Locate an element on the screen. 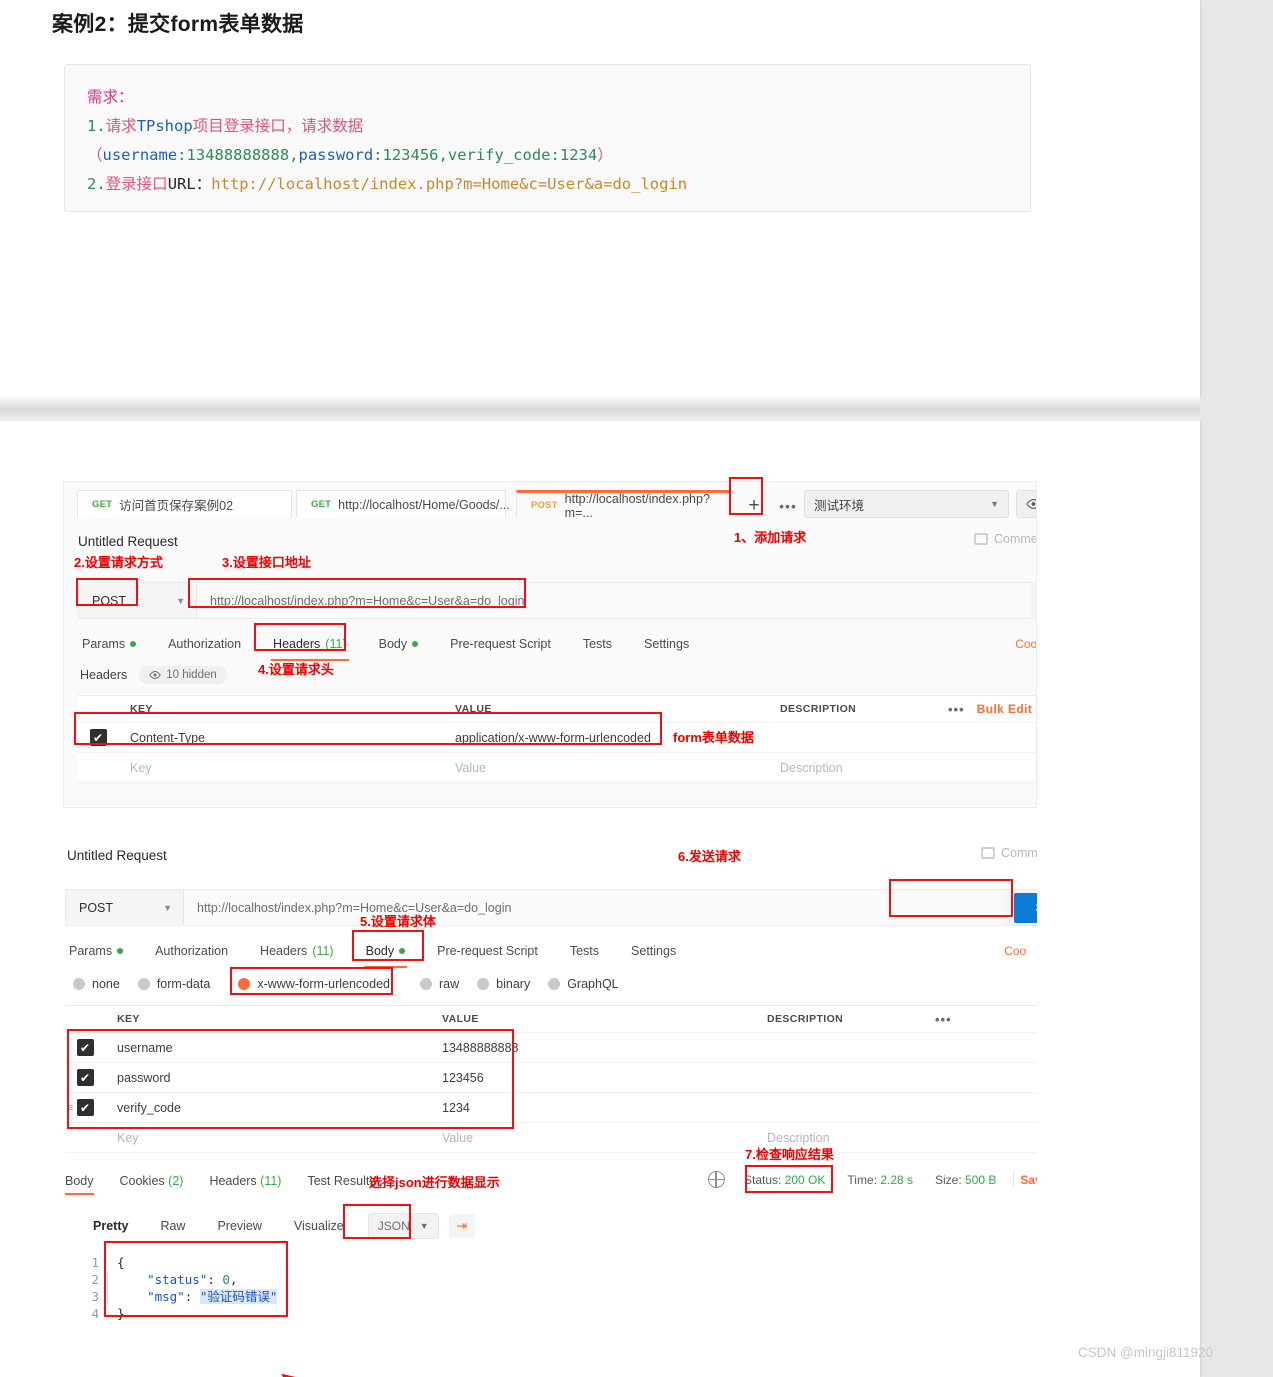  req-line-1: 1.请求TPshop项目登录接口，请求数据 is located at coordinates (225, 126).